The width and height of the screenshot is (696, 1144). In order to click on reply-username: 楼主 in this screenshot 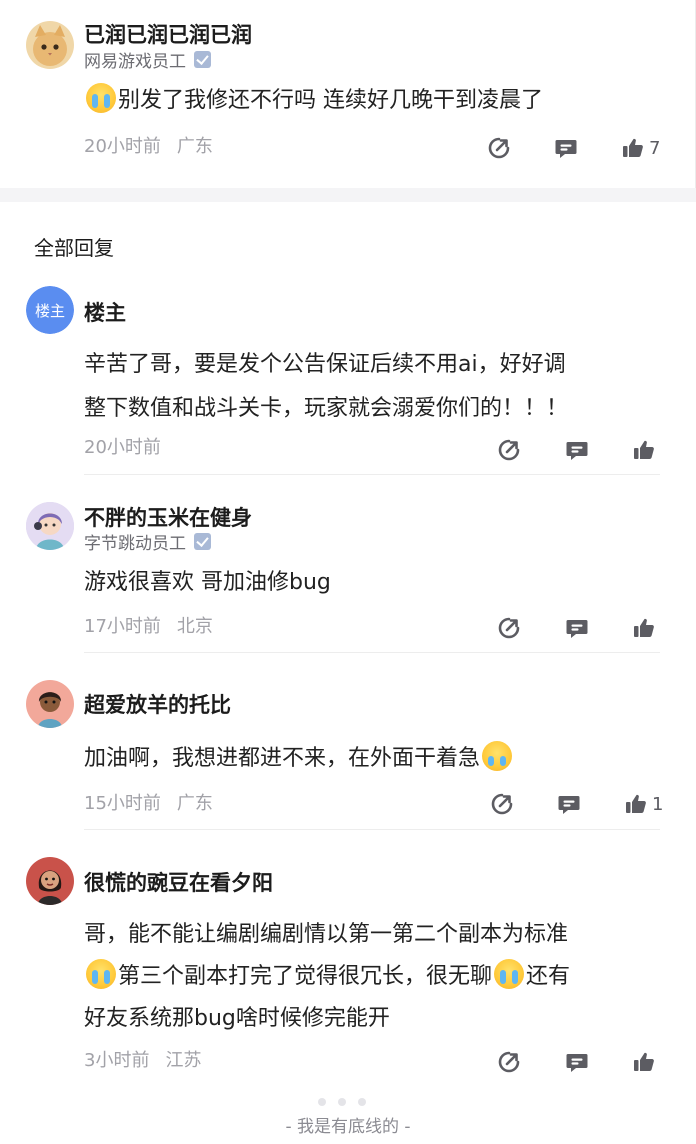, I will do `click(105, 312)`.